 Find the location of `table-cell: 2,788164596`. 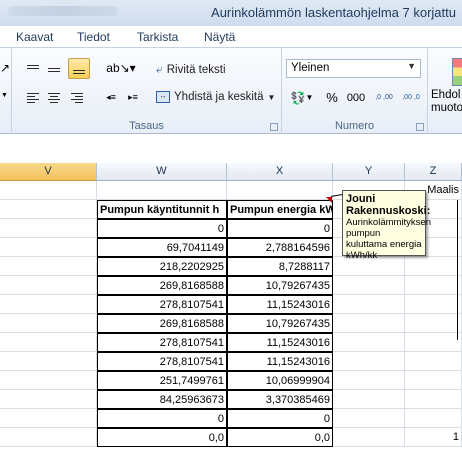

table-cell: 2,788164596 is located at coordinates (280, 247).